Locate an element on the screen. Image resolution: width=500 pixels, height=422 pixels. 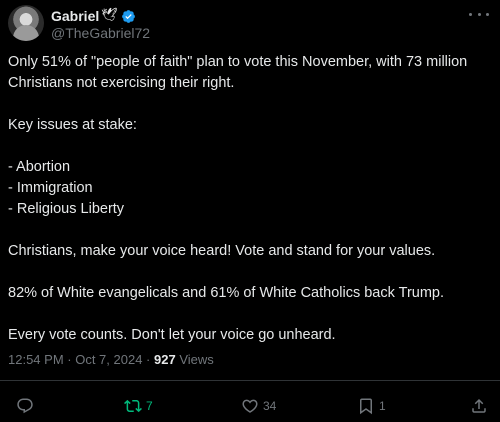
reply-button is located at coordinates (25, 406).